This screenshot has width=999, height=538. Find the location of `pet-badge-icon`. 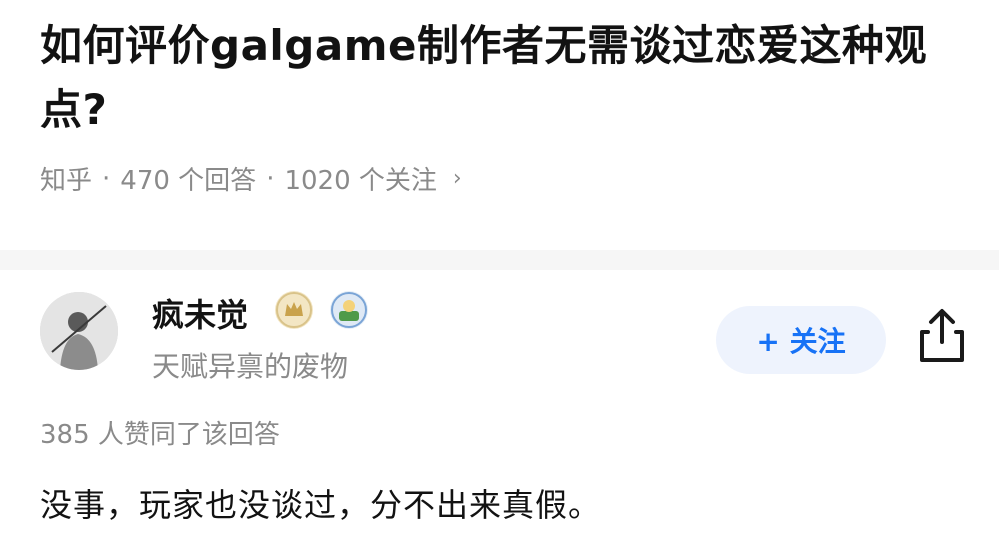

pet-badge-icon is located at coordinates (349, 310).